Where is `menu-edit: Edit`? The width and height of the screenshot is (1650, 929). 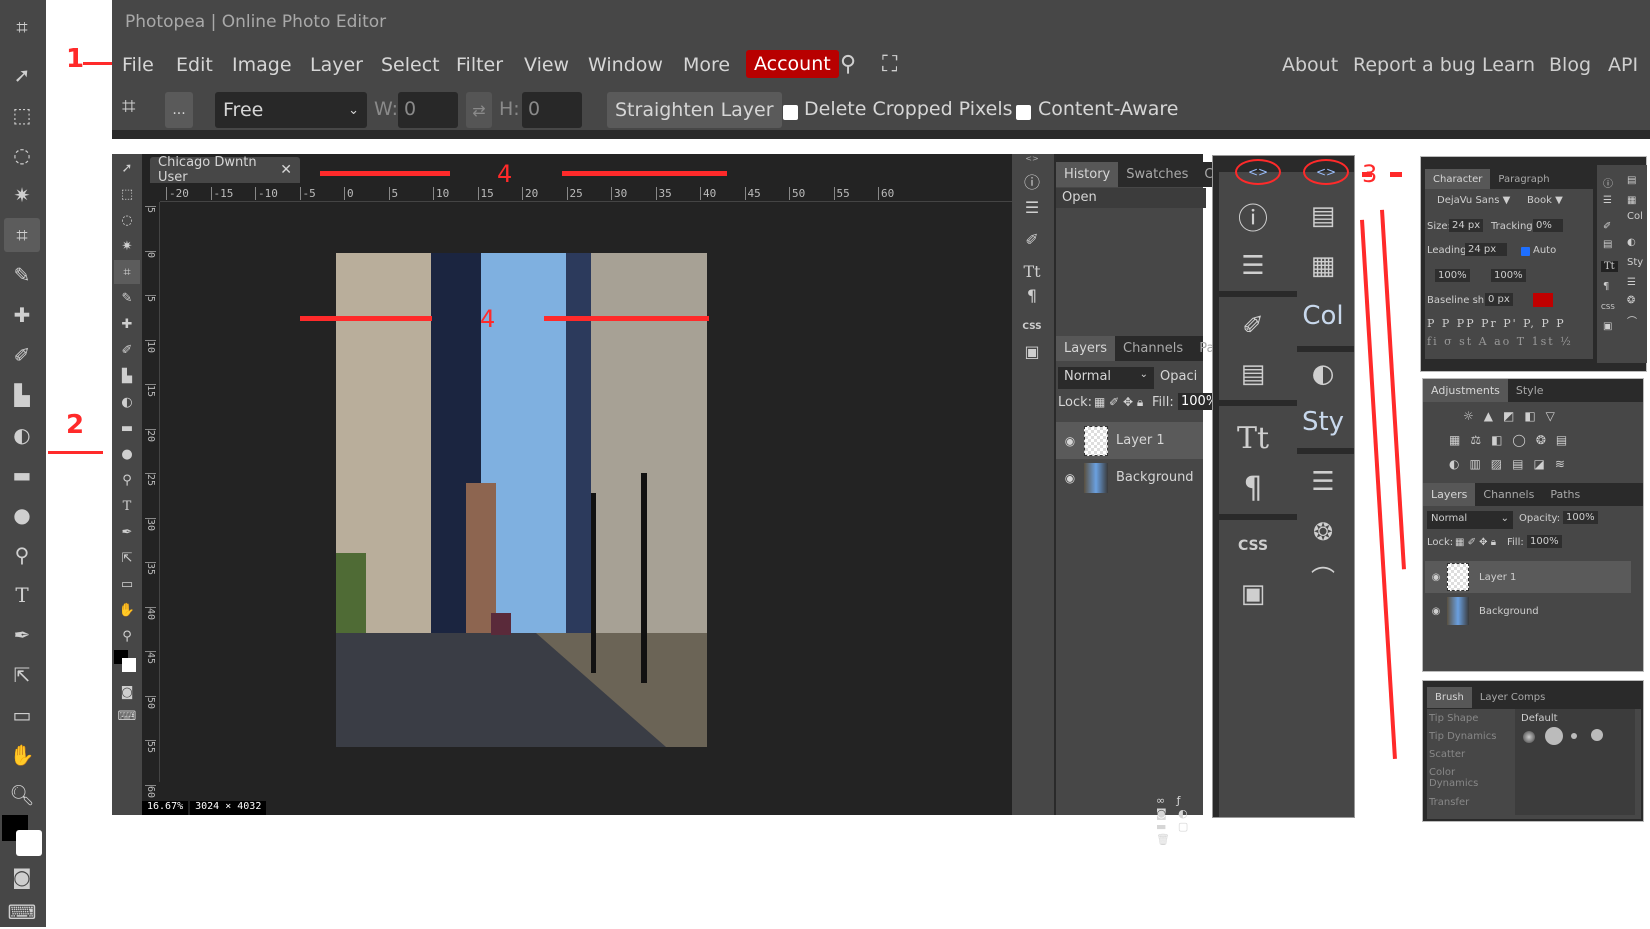
menu-edit: Edit is located at coordinates (194, 65).